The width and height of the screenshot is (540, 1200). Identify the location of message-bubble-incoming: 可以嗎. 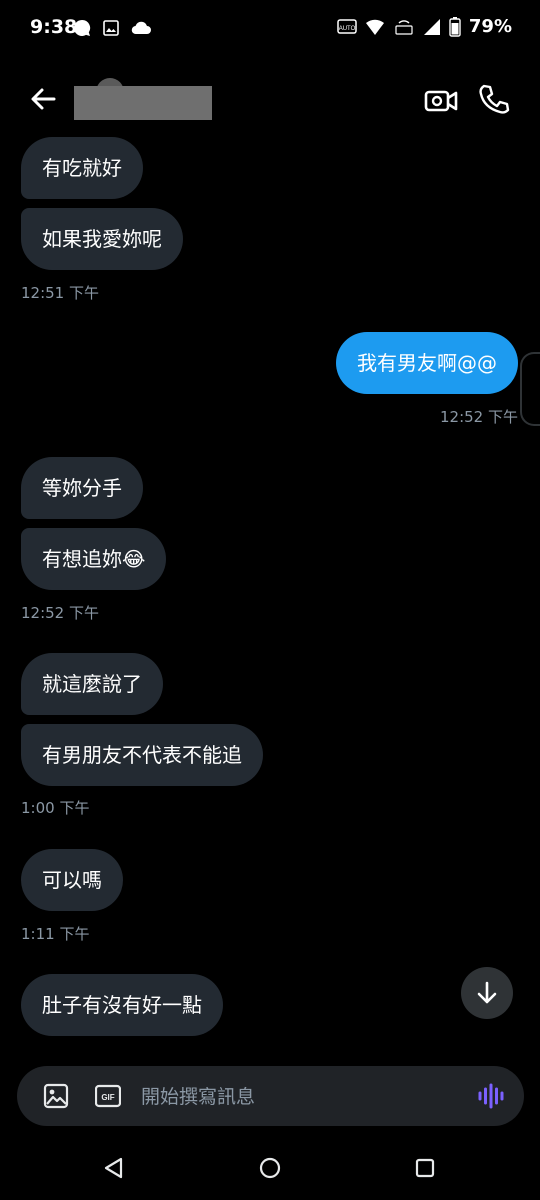
(72, 880).